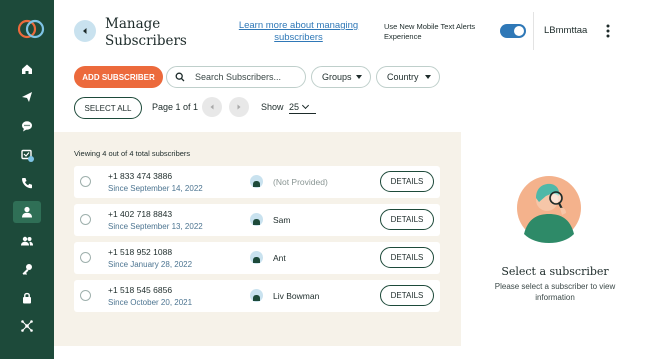  What do you see at coordinates (146, 32) in the screenshot?
I see `page-title: Manage Subscribers` at bounding box center [146, 32].